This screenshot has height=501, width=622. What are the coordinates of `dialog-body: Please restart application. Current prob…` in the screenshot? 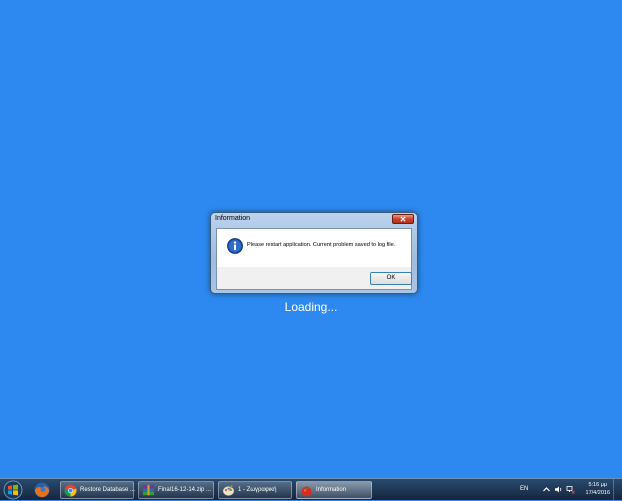 It's located at (314, 259).